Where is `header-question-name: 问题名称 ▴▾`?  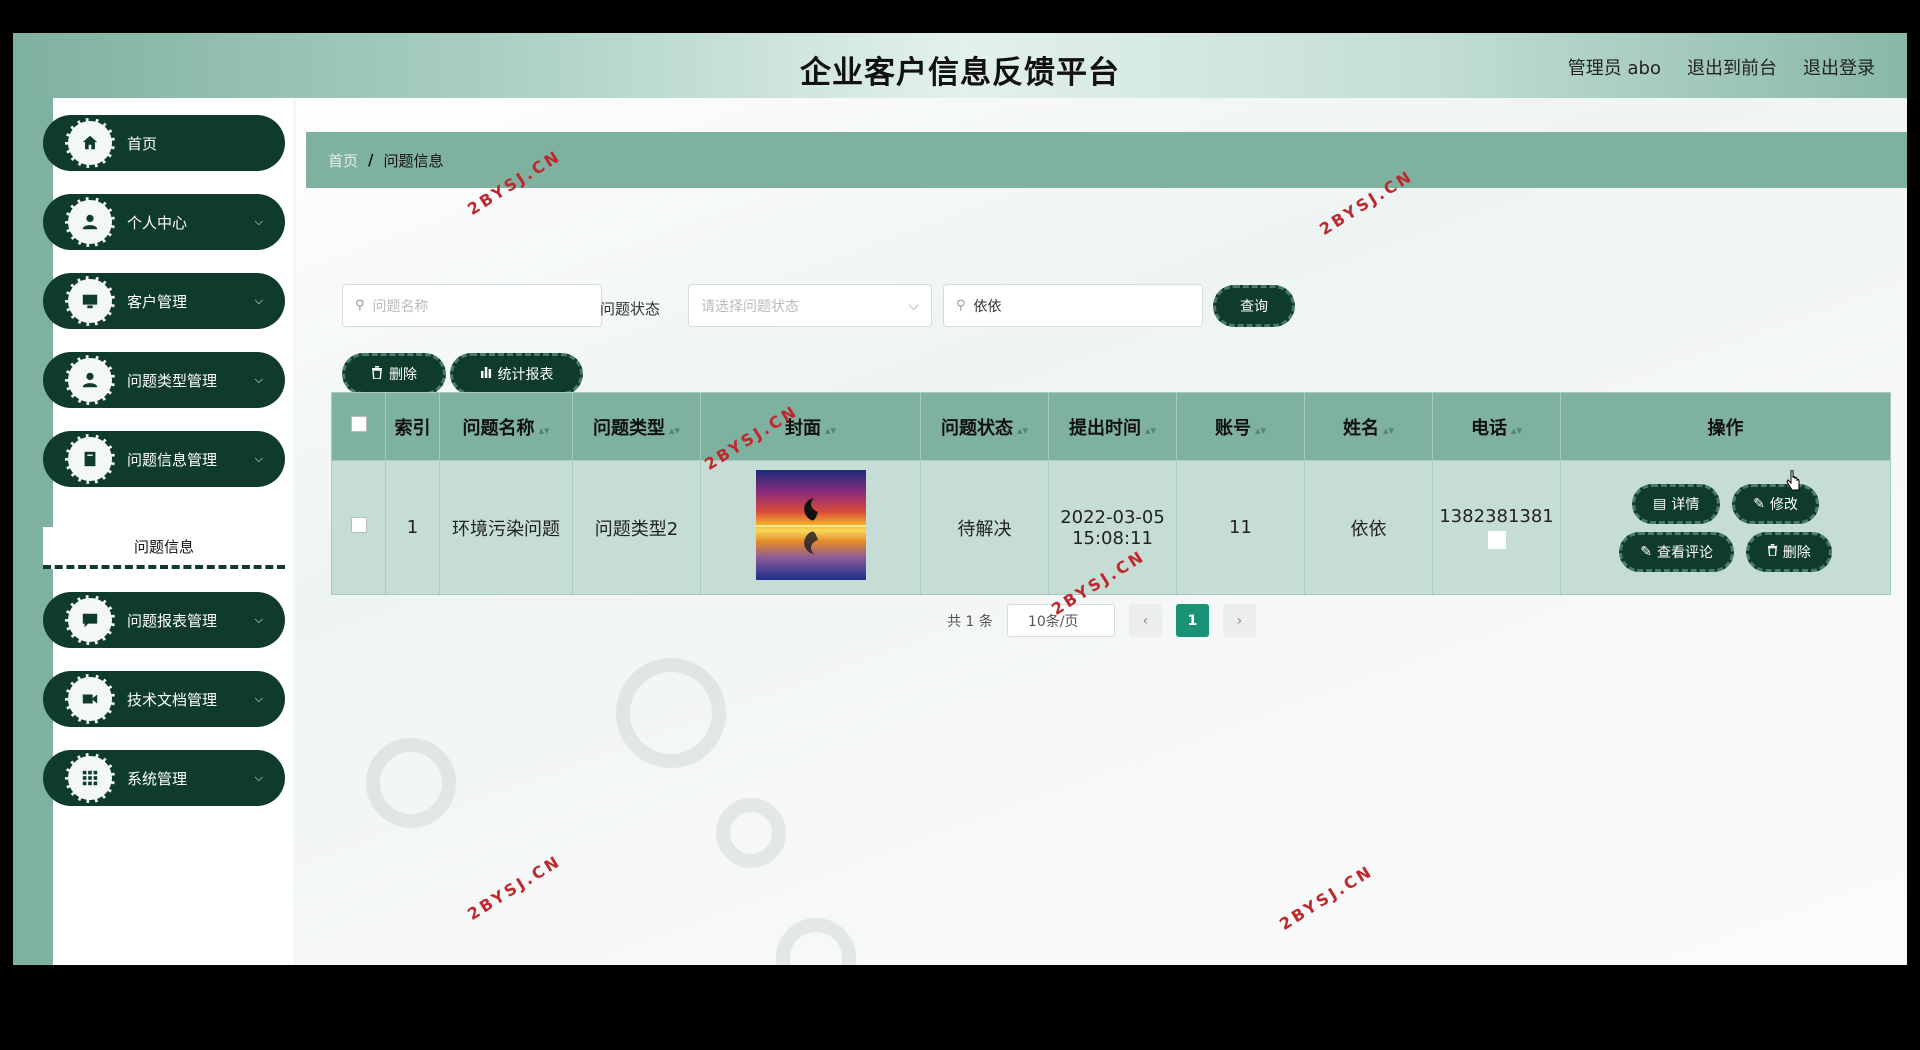
header-question-name: 问题名称 ▴▾ is located at coordinates (506, 426).